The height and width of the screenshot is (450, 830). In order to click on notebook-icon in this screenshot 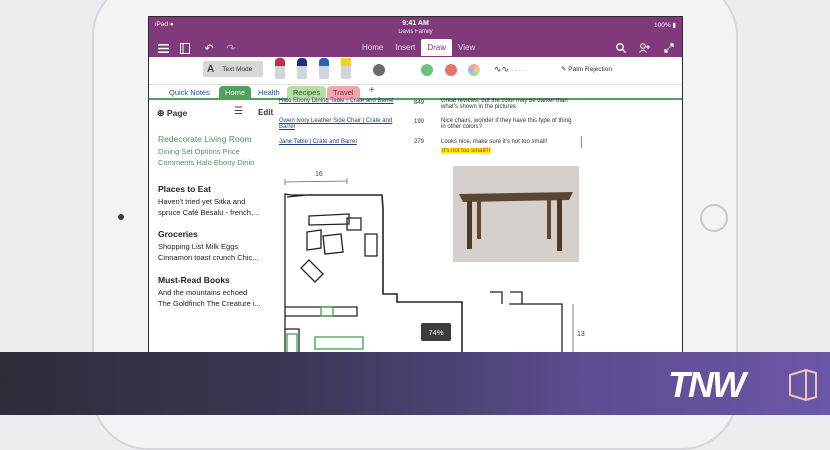, I will do `click(185, 48)`.